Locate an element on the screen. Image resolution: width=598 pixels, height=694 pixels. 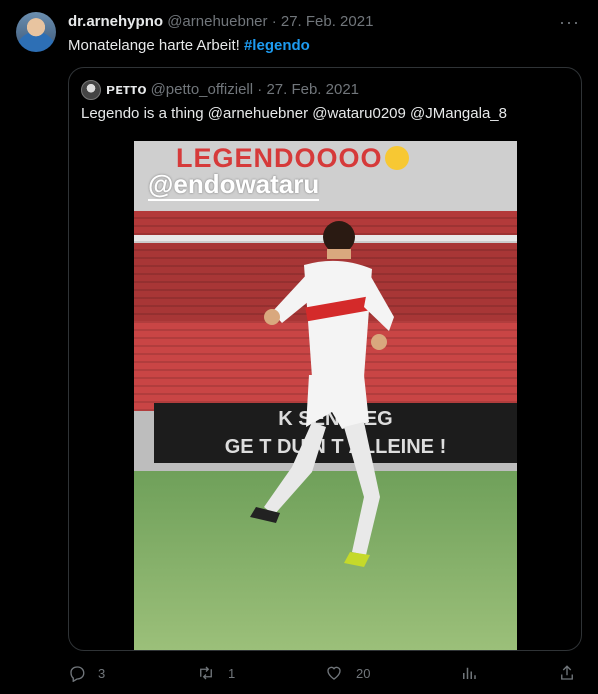
analytics-icon is located at coordinates (469, 673).